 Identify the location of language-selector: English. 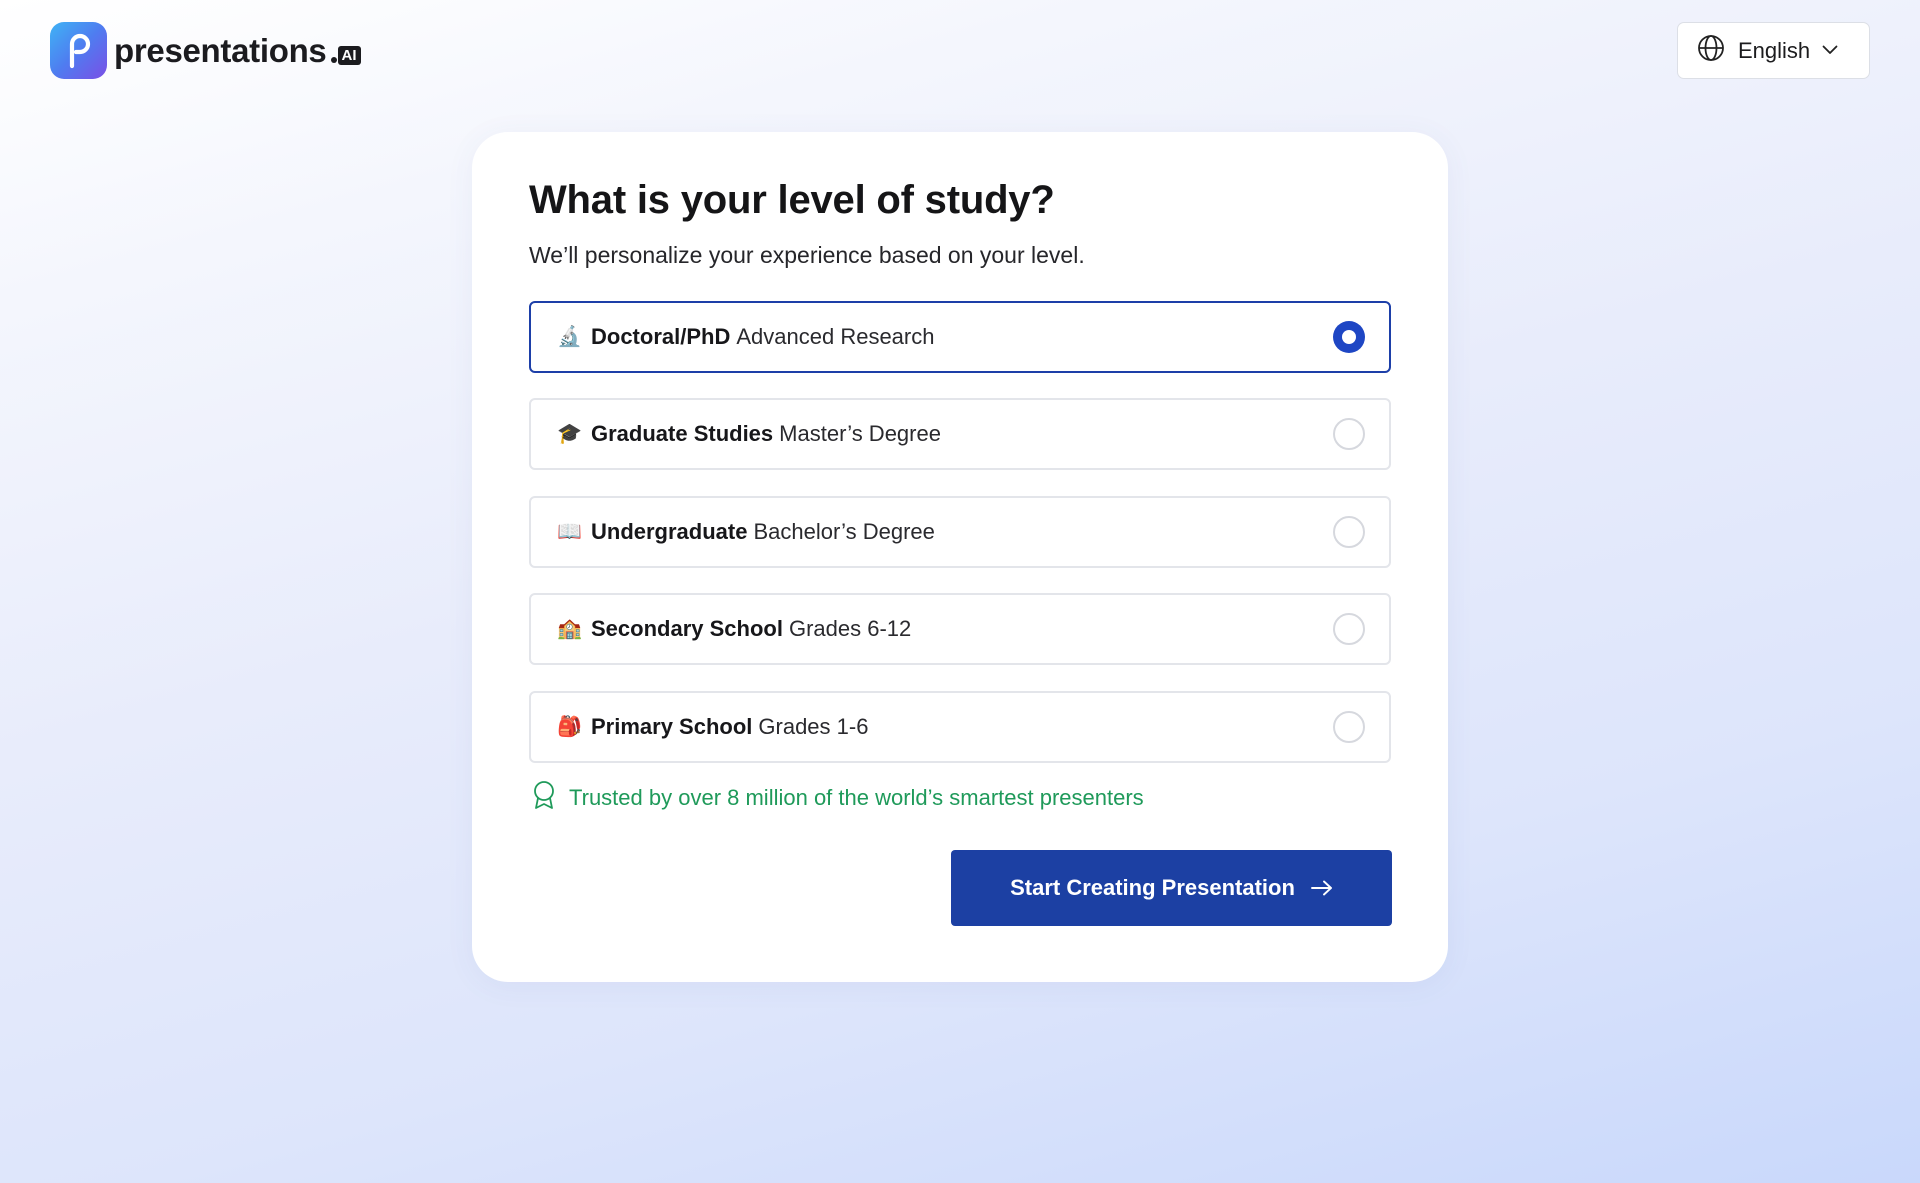
(1773, 50).